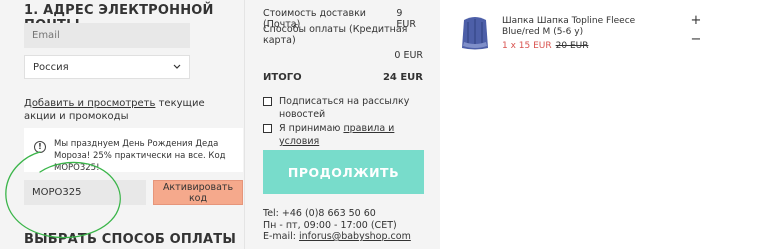 The height and width of the screenshot is (249, 770). Describe the element at coordinates (402, 77) in the screenshot. I see `total-value: 24 EUR` at that location.